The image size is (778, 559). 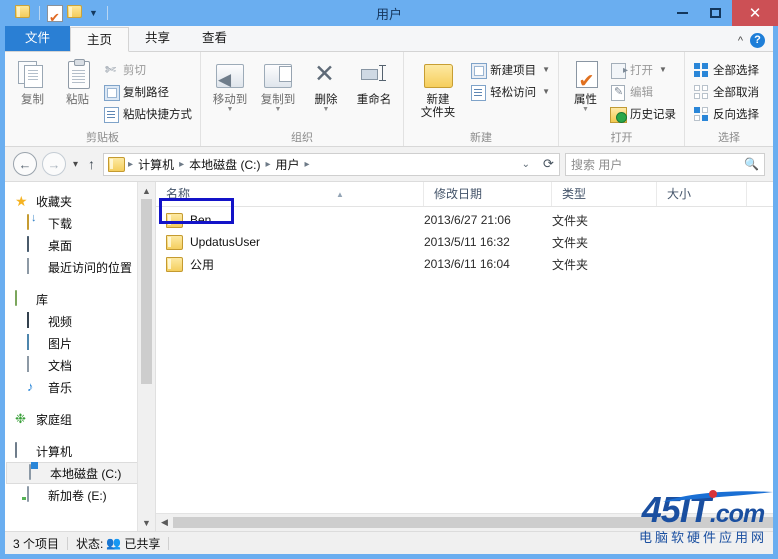 What do you see at coordinates (80, 365) in the screenshot?
I see `nav-item-documents: 文档` at bounding box center [80, 365].